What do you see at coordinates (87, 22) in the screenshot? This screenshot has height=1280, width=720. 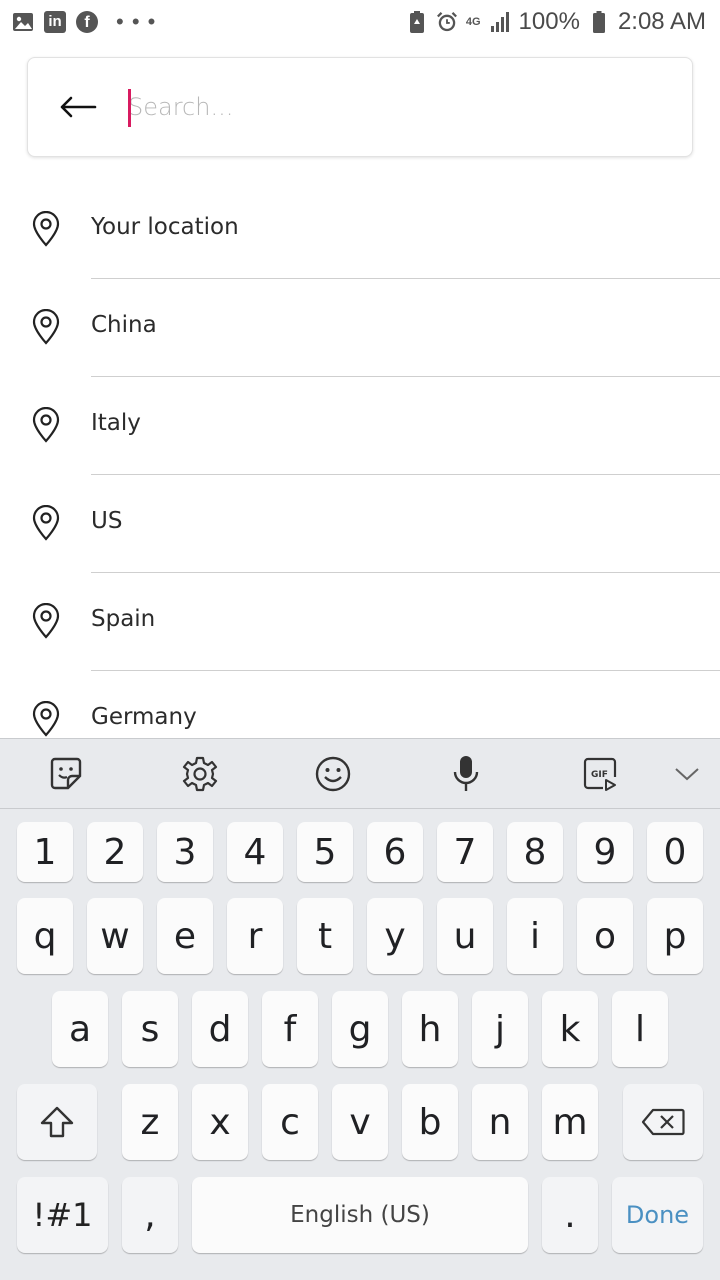 I see `facebook-icon: f` at bounding box center [87, 22].